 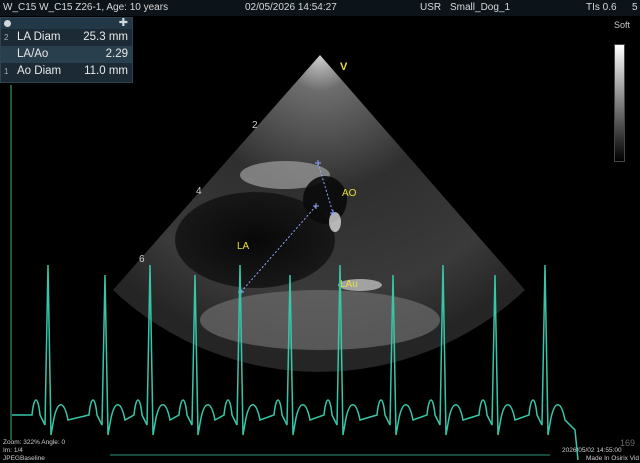 I want to click on measurement-row-ao-diam: 1 Ao Diam 11.0 mm, so click(x=66, y=71).